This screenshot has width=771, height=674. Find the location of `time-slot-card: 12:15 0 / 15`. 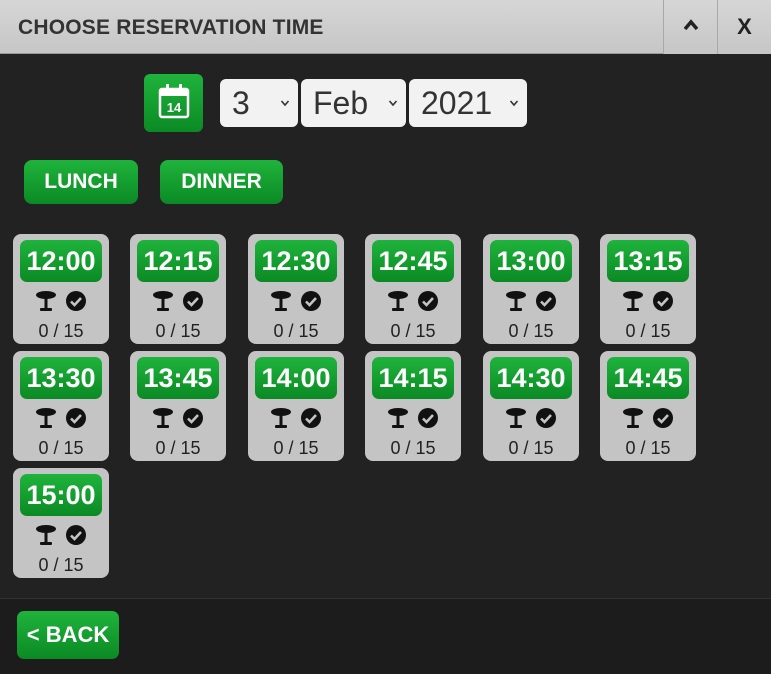

time-slot-card: 12:15 0 / 15 is located at coordinates (178, 289).